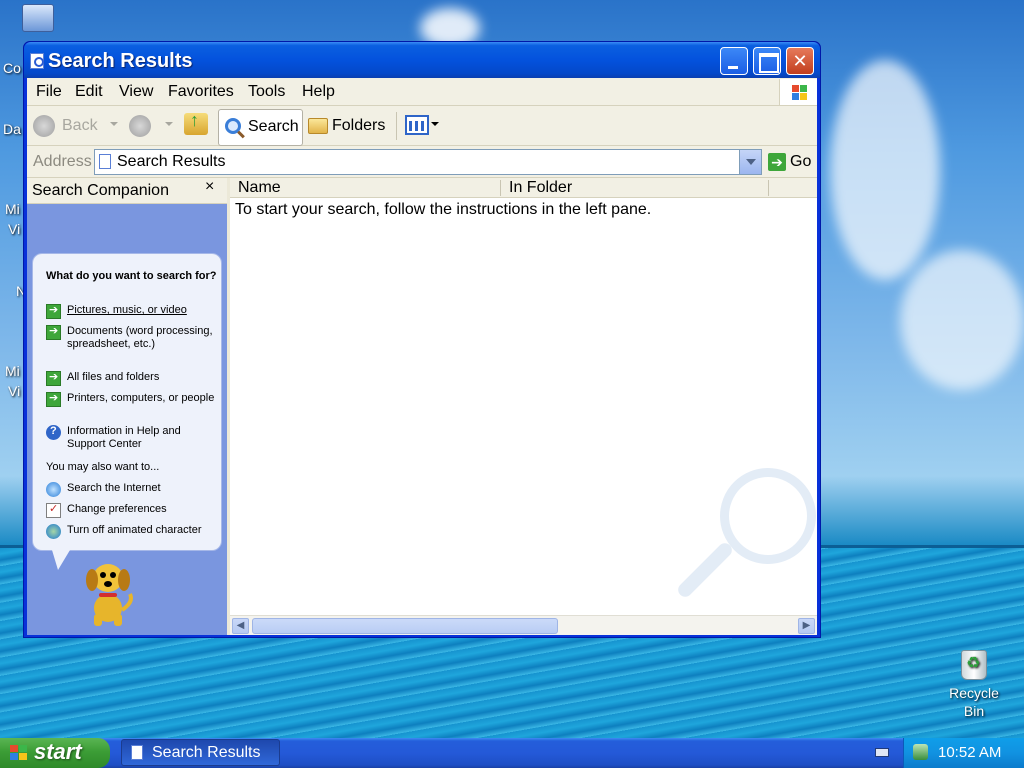  Describe the element at coordinates (124, 437) in the screenshot. I see `option-label: Information in Help and Support Center` at that location.